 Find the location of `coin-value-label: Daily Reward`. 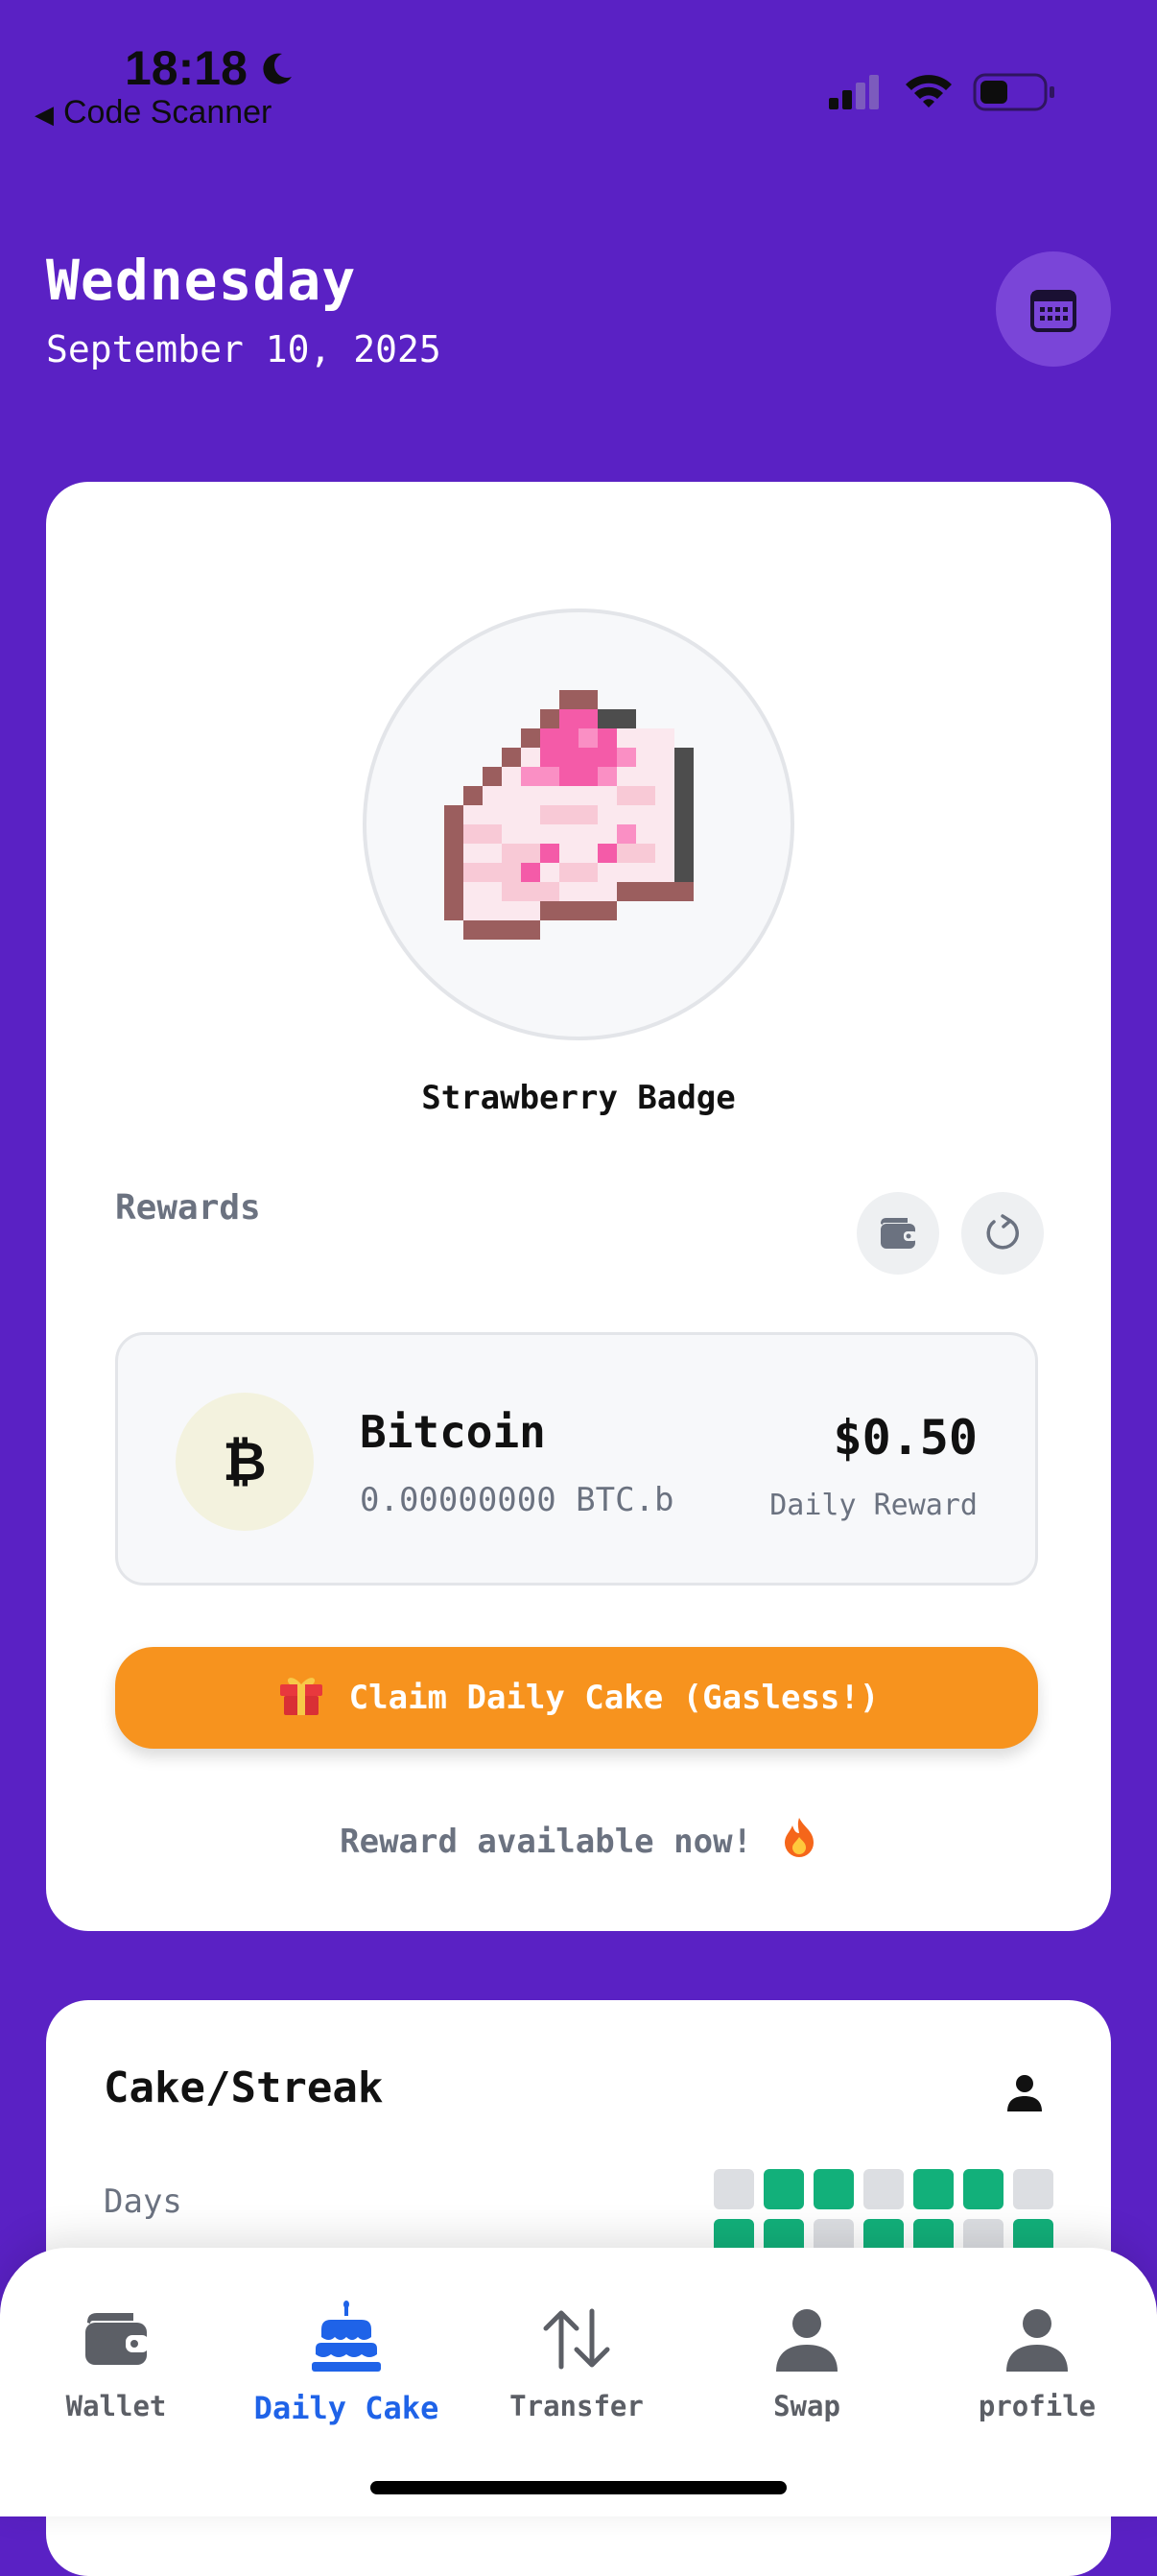

coin-value-label: Daily Reward is located at coordinates (873, 1505).